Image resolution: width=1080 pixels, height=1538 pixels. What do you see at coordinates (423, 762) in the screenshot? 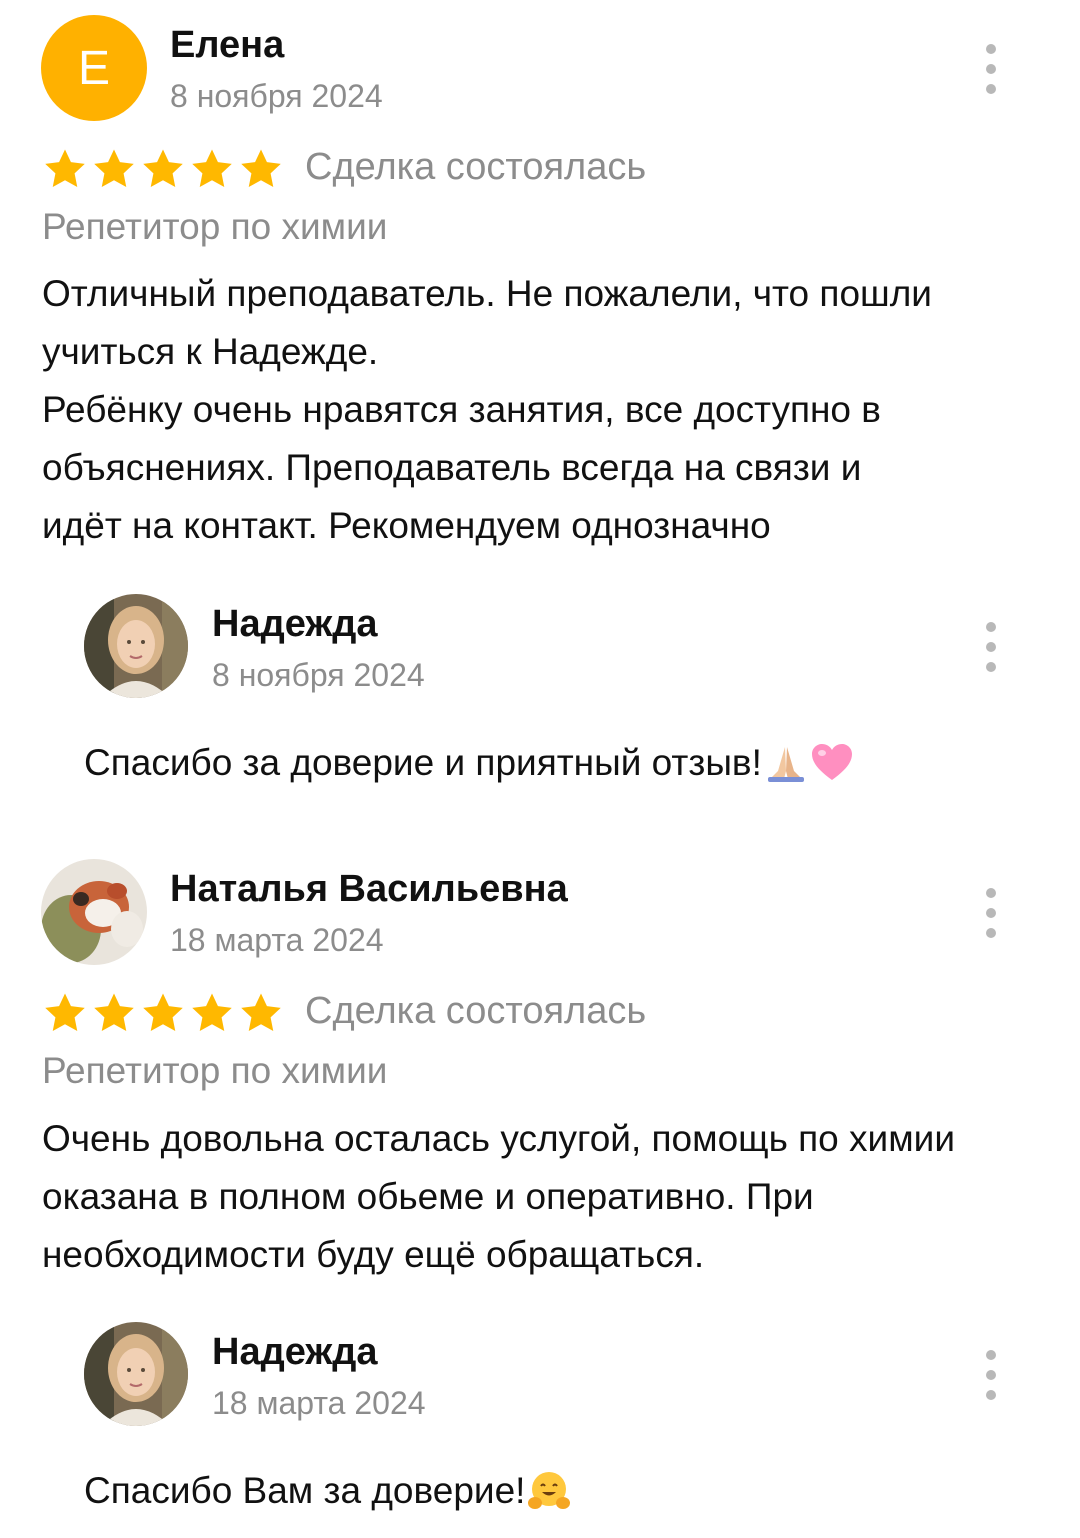
I see `reply-text: Спасибо за доверие и приятный отзыв!` at bounding box center [423, 762].